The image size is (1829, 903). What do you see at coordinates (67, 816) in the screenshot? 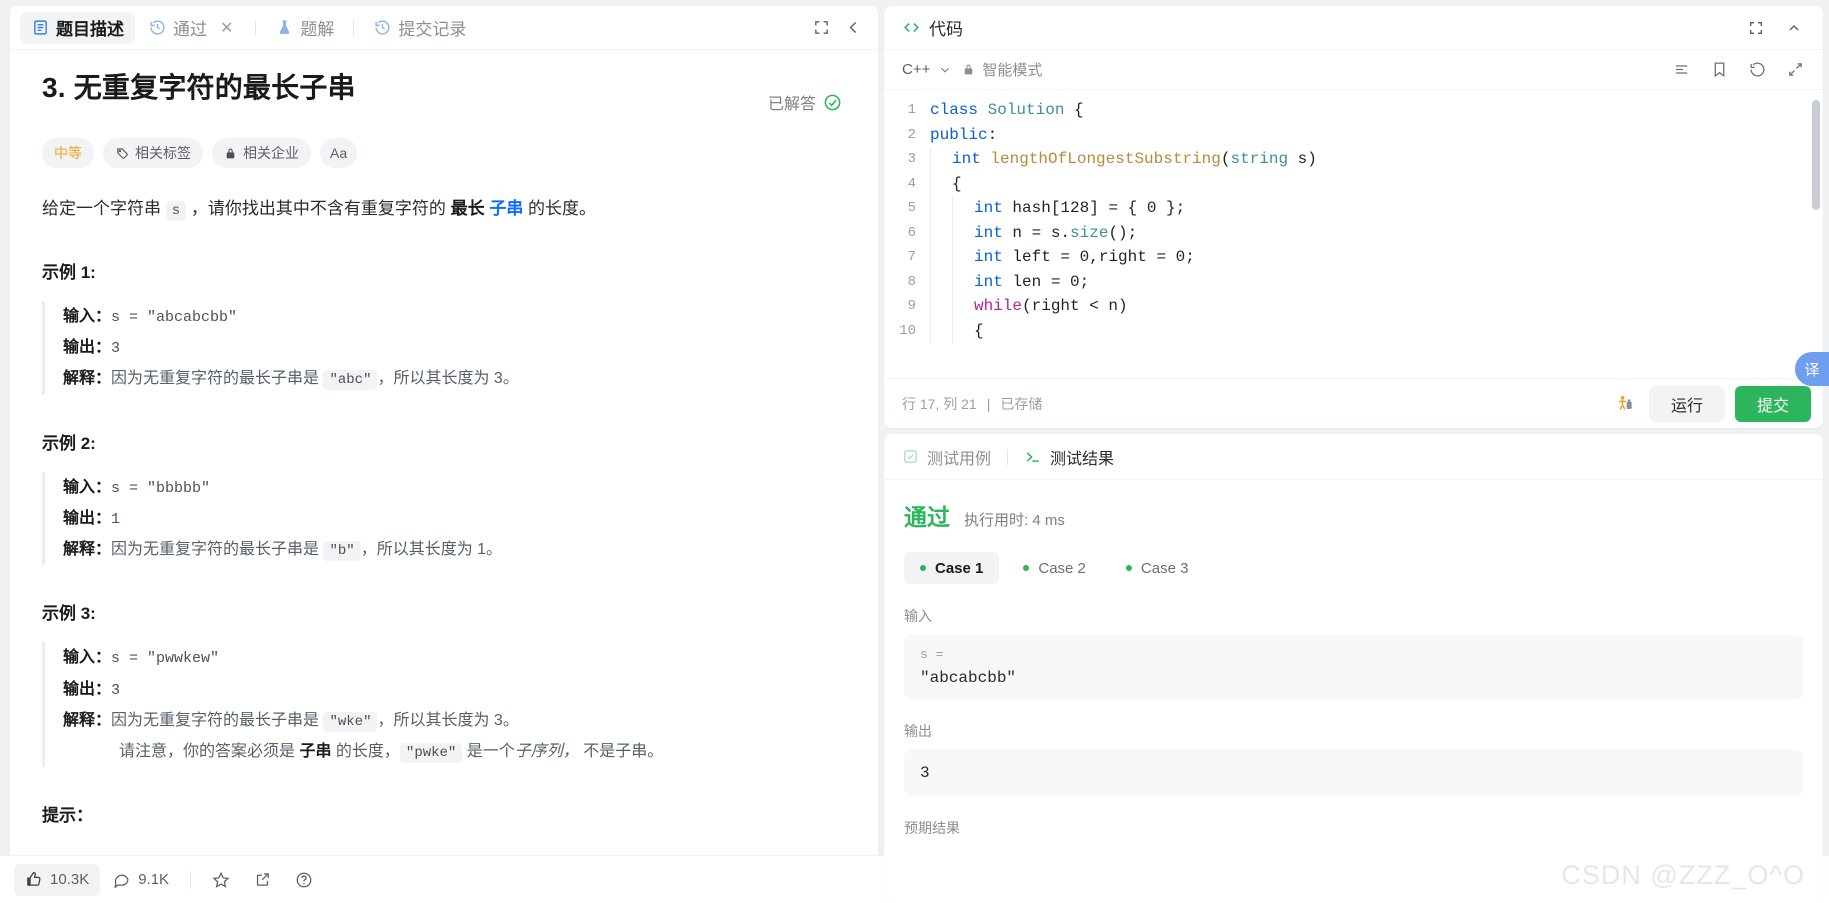
I see `hints-title: 提示：` at bounding box center [67, 816].